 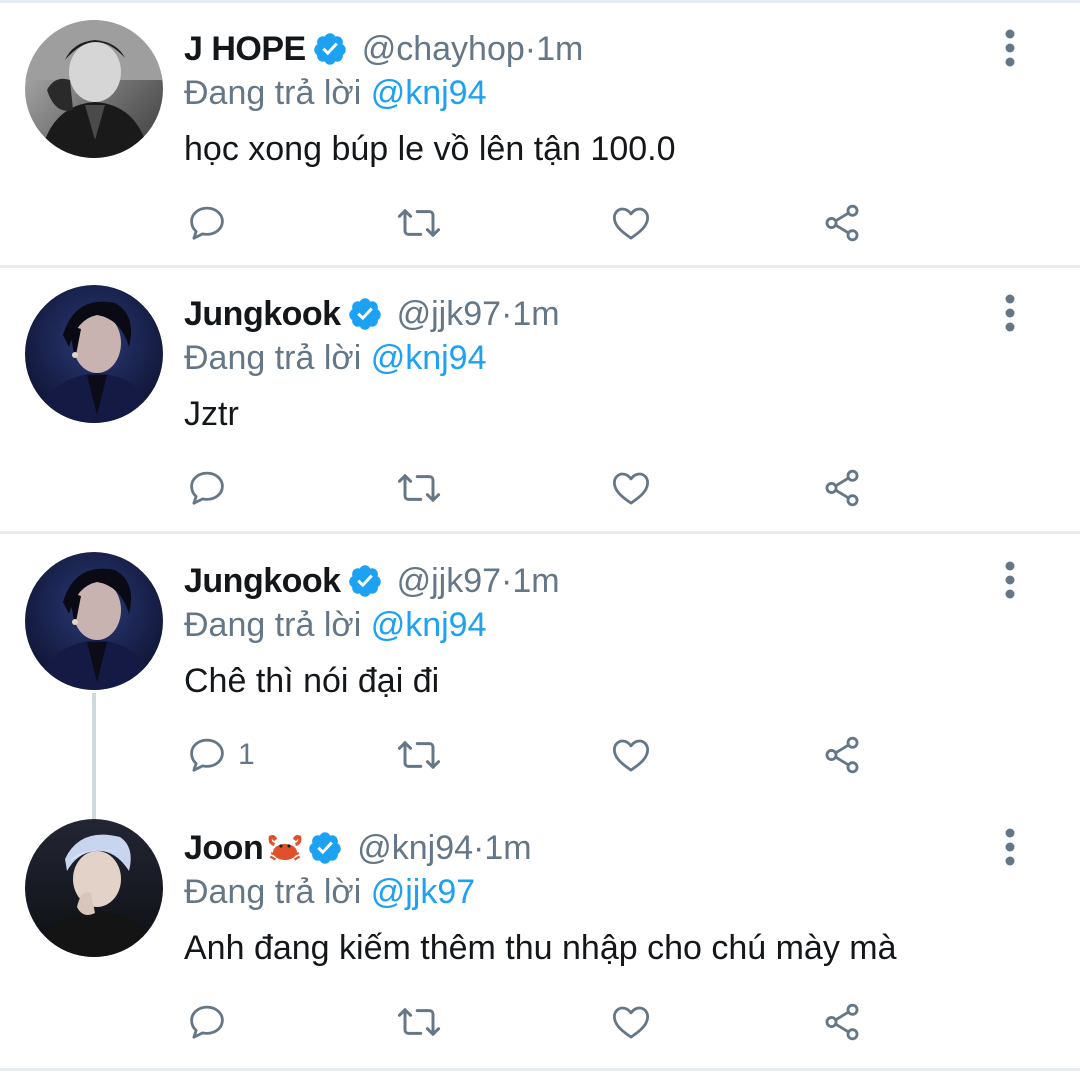 I want to click on reply-count: 1, so click(x=246, y=754).